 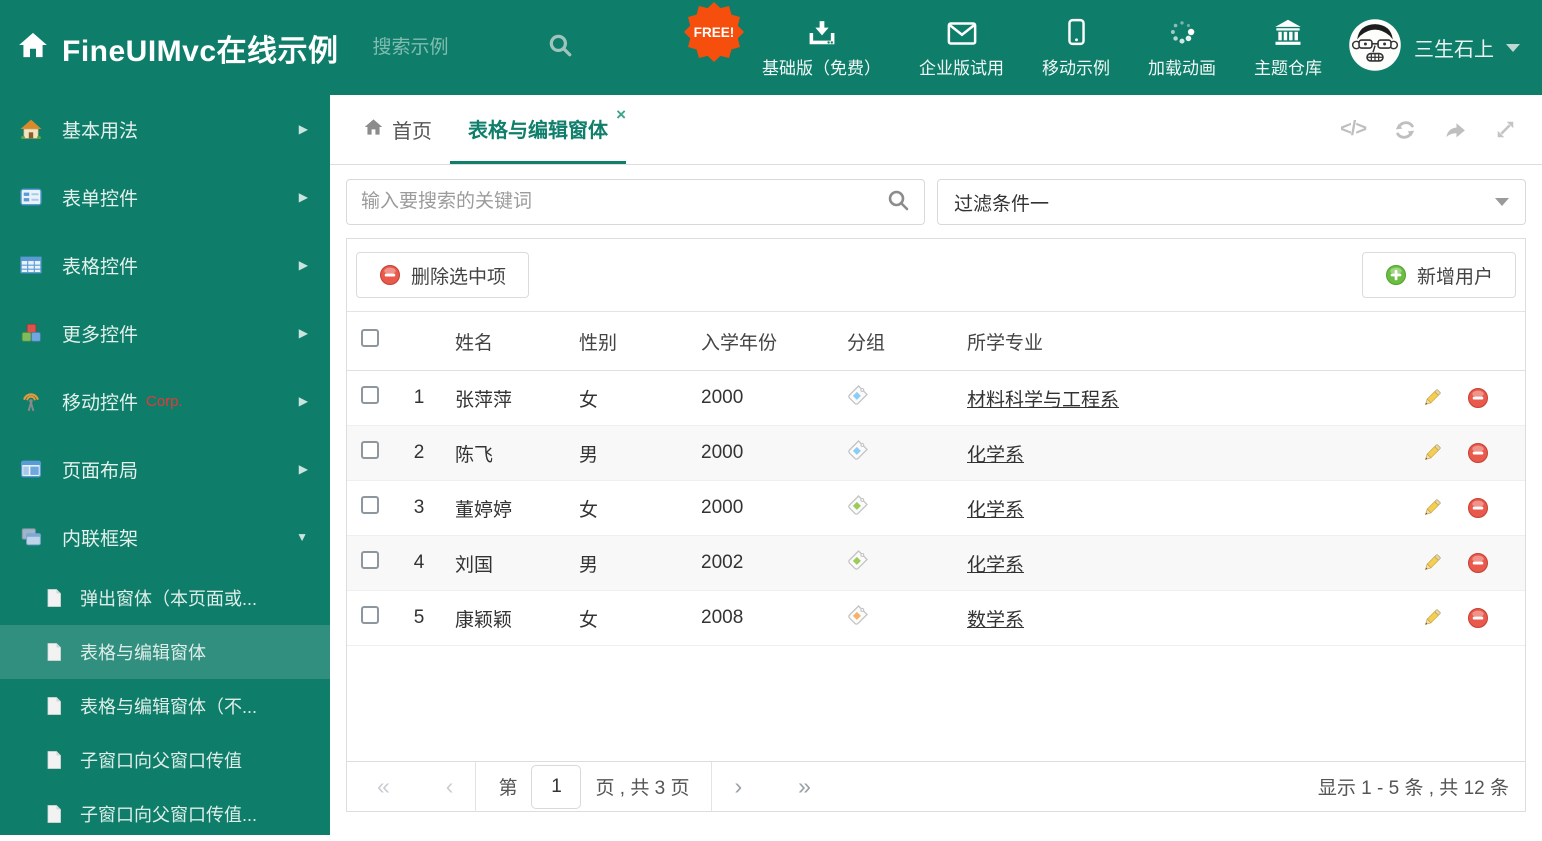 I want to click on sidebar-subitem-label: 表格与编辑窗体, so click(x=143, y=653).